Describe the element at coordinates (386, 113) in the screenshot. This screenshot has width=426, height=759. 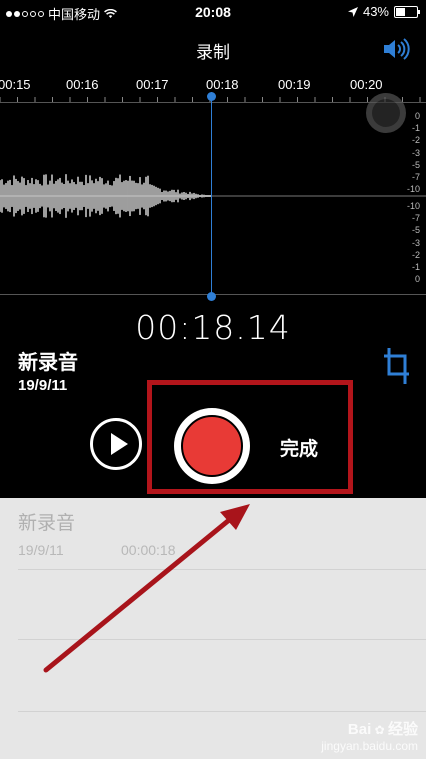
I see `assistive-touch-icon` at that location.